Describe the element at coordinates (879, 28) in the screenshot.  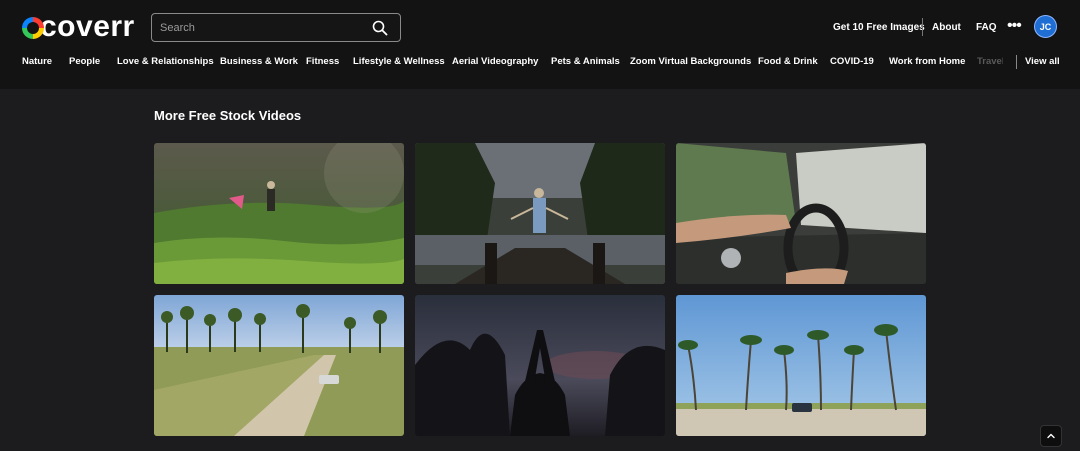
I see `get-free-images-link: Get 10 Free Images` at that location.